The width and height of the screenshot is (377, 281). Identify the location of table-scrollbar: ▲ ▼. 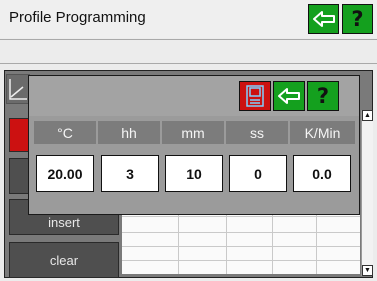
(367, 193).